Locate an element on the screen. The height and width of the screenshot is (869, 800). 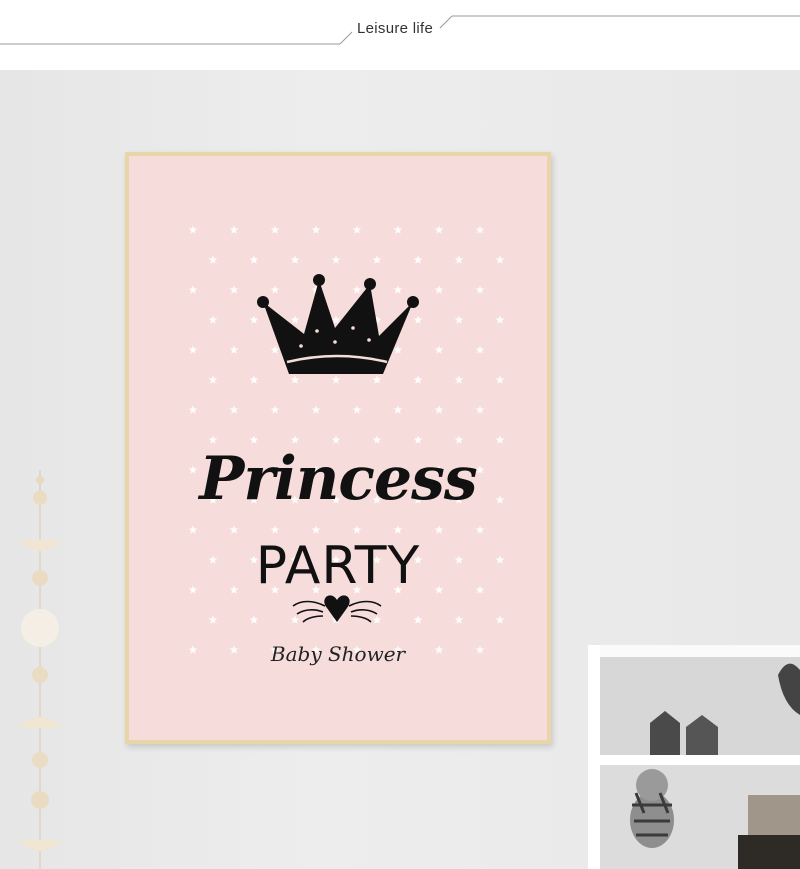
heart-with-wings-icon is located at coordinates (337, 609).